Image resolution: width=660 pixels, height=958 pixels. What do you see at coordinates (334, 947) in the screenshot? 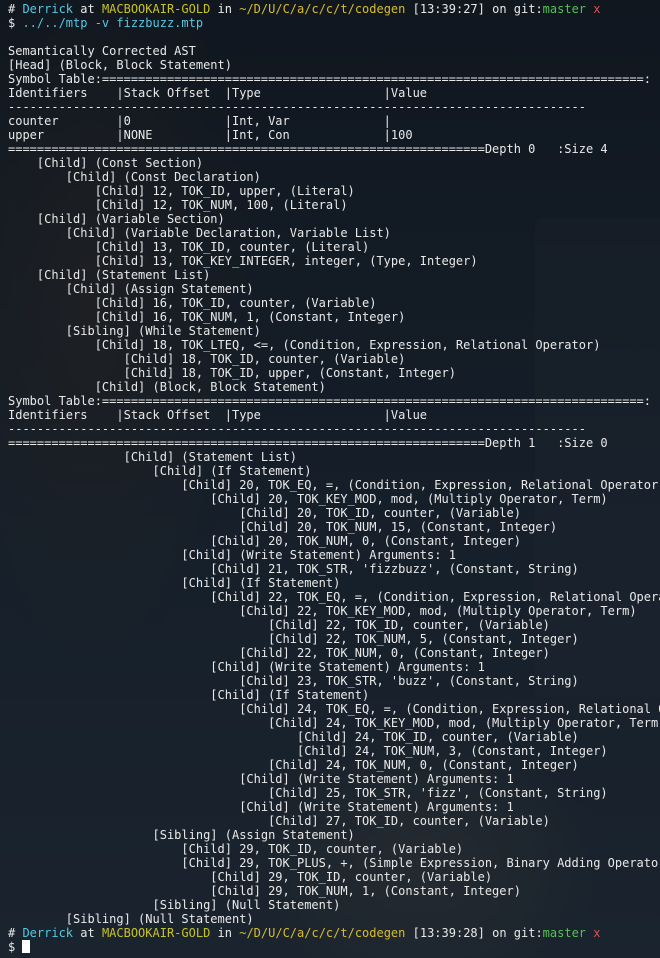
I see `input-line: $` at bounding box center [334, 947].